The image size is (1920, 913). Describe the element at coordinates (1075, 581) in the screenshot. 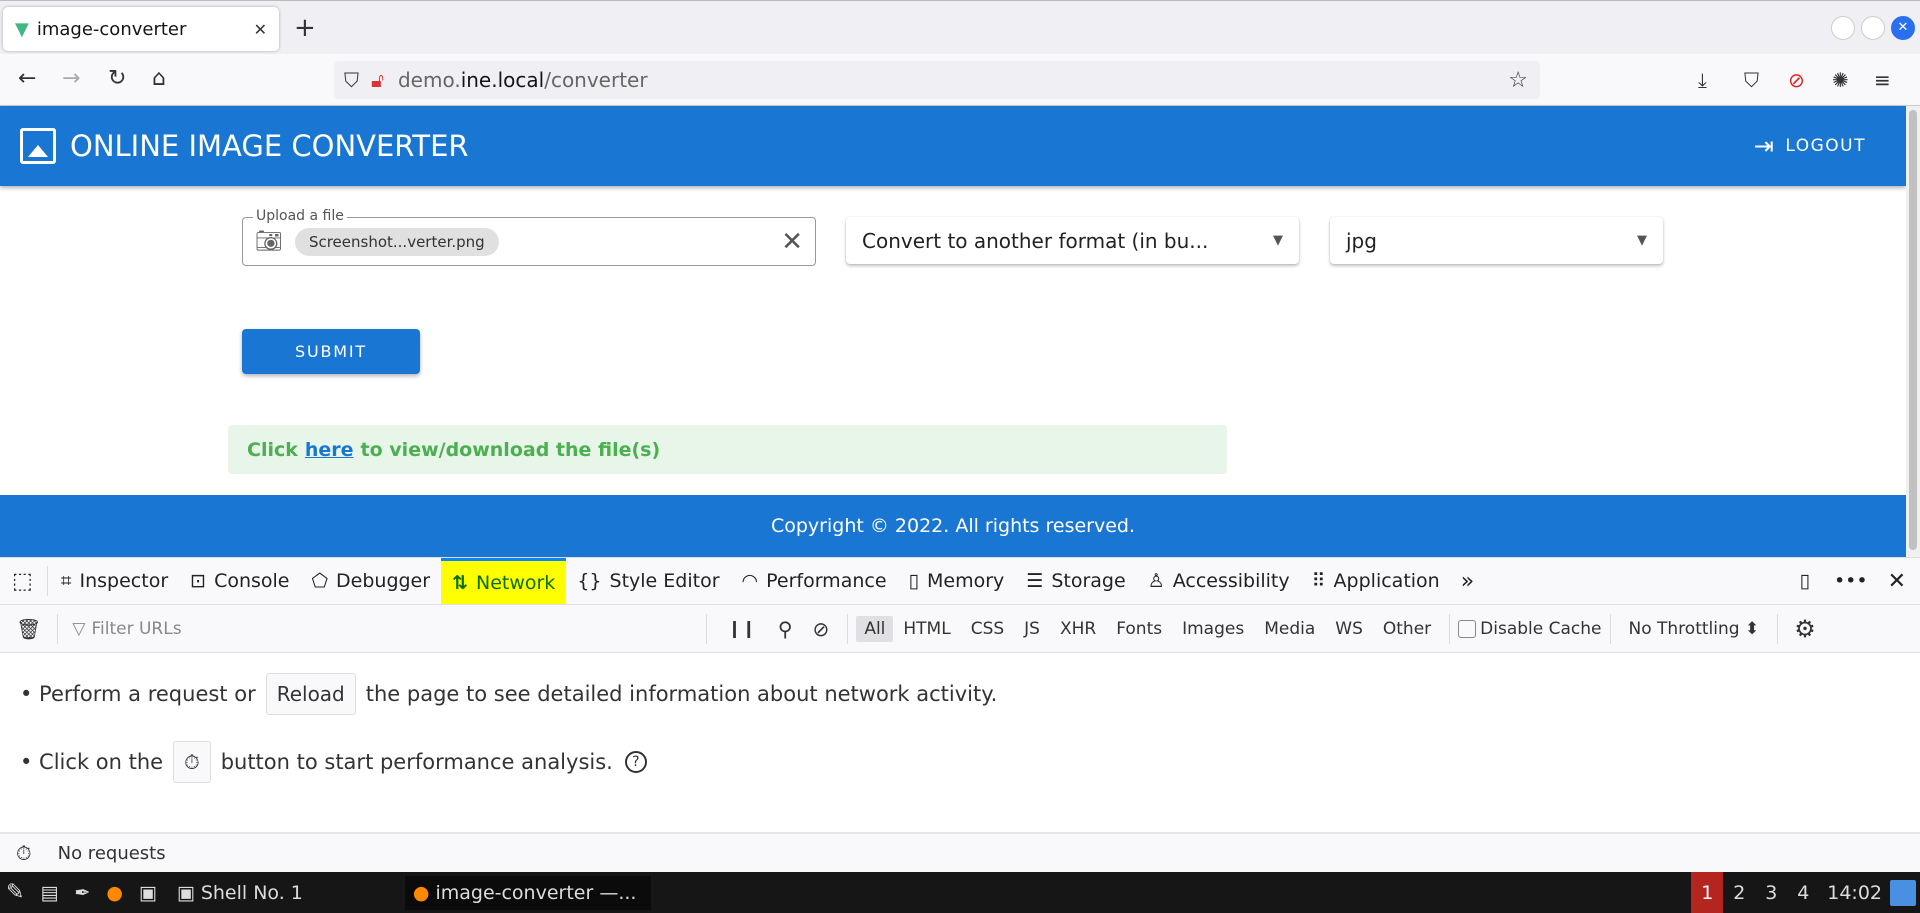

I see `tab-storage: ☰ Storage` at that location.